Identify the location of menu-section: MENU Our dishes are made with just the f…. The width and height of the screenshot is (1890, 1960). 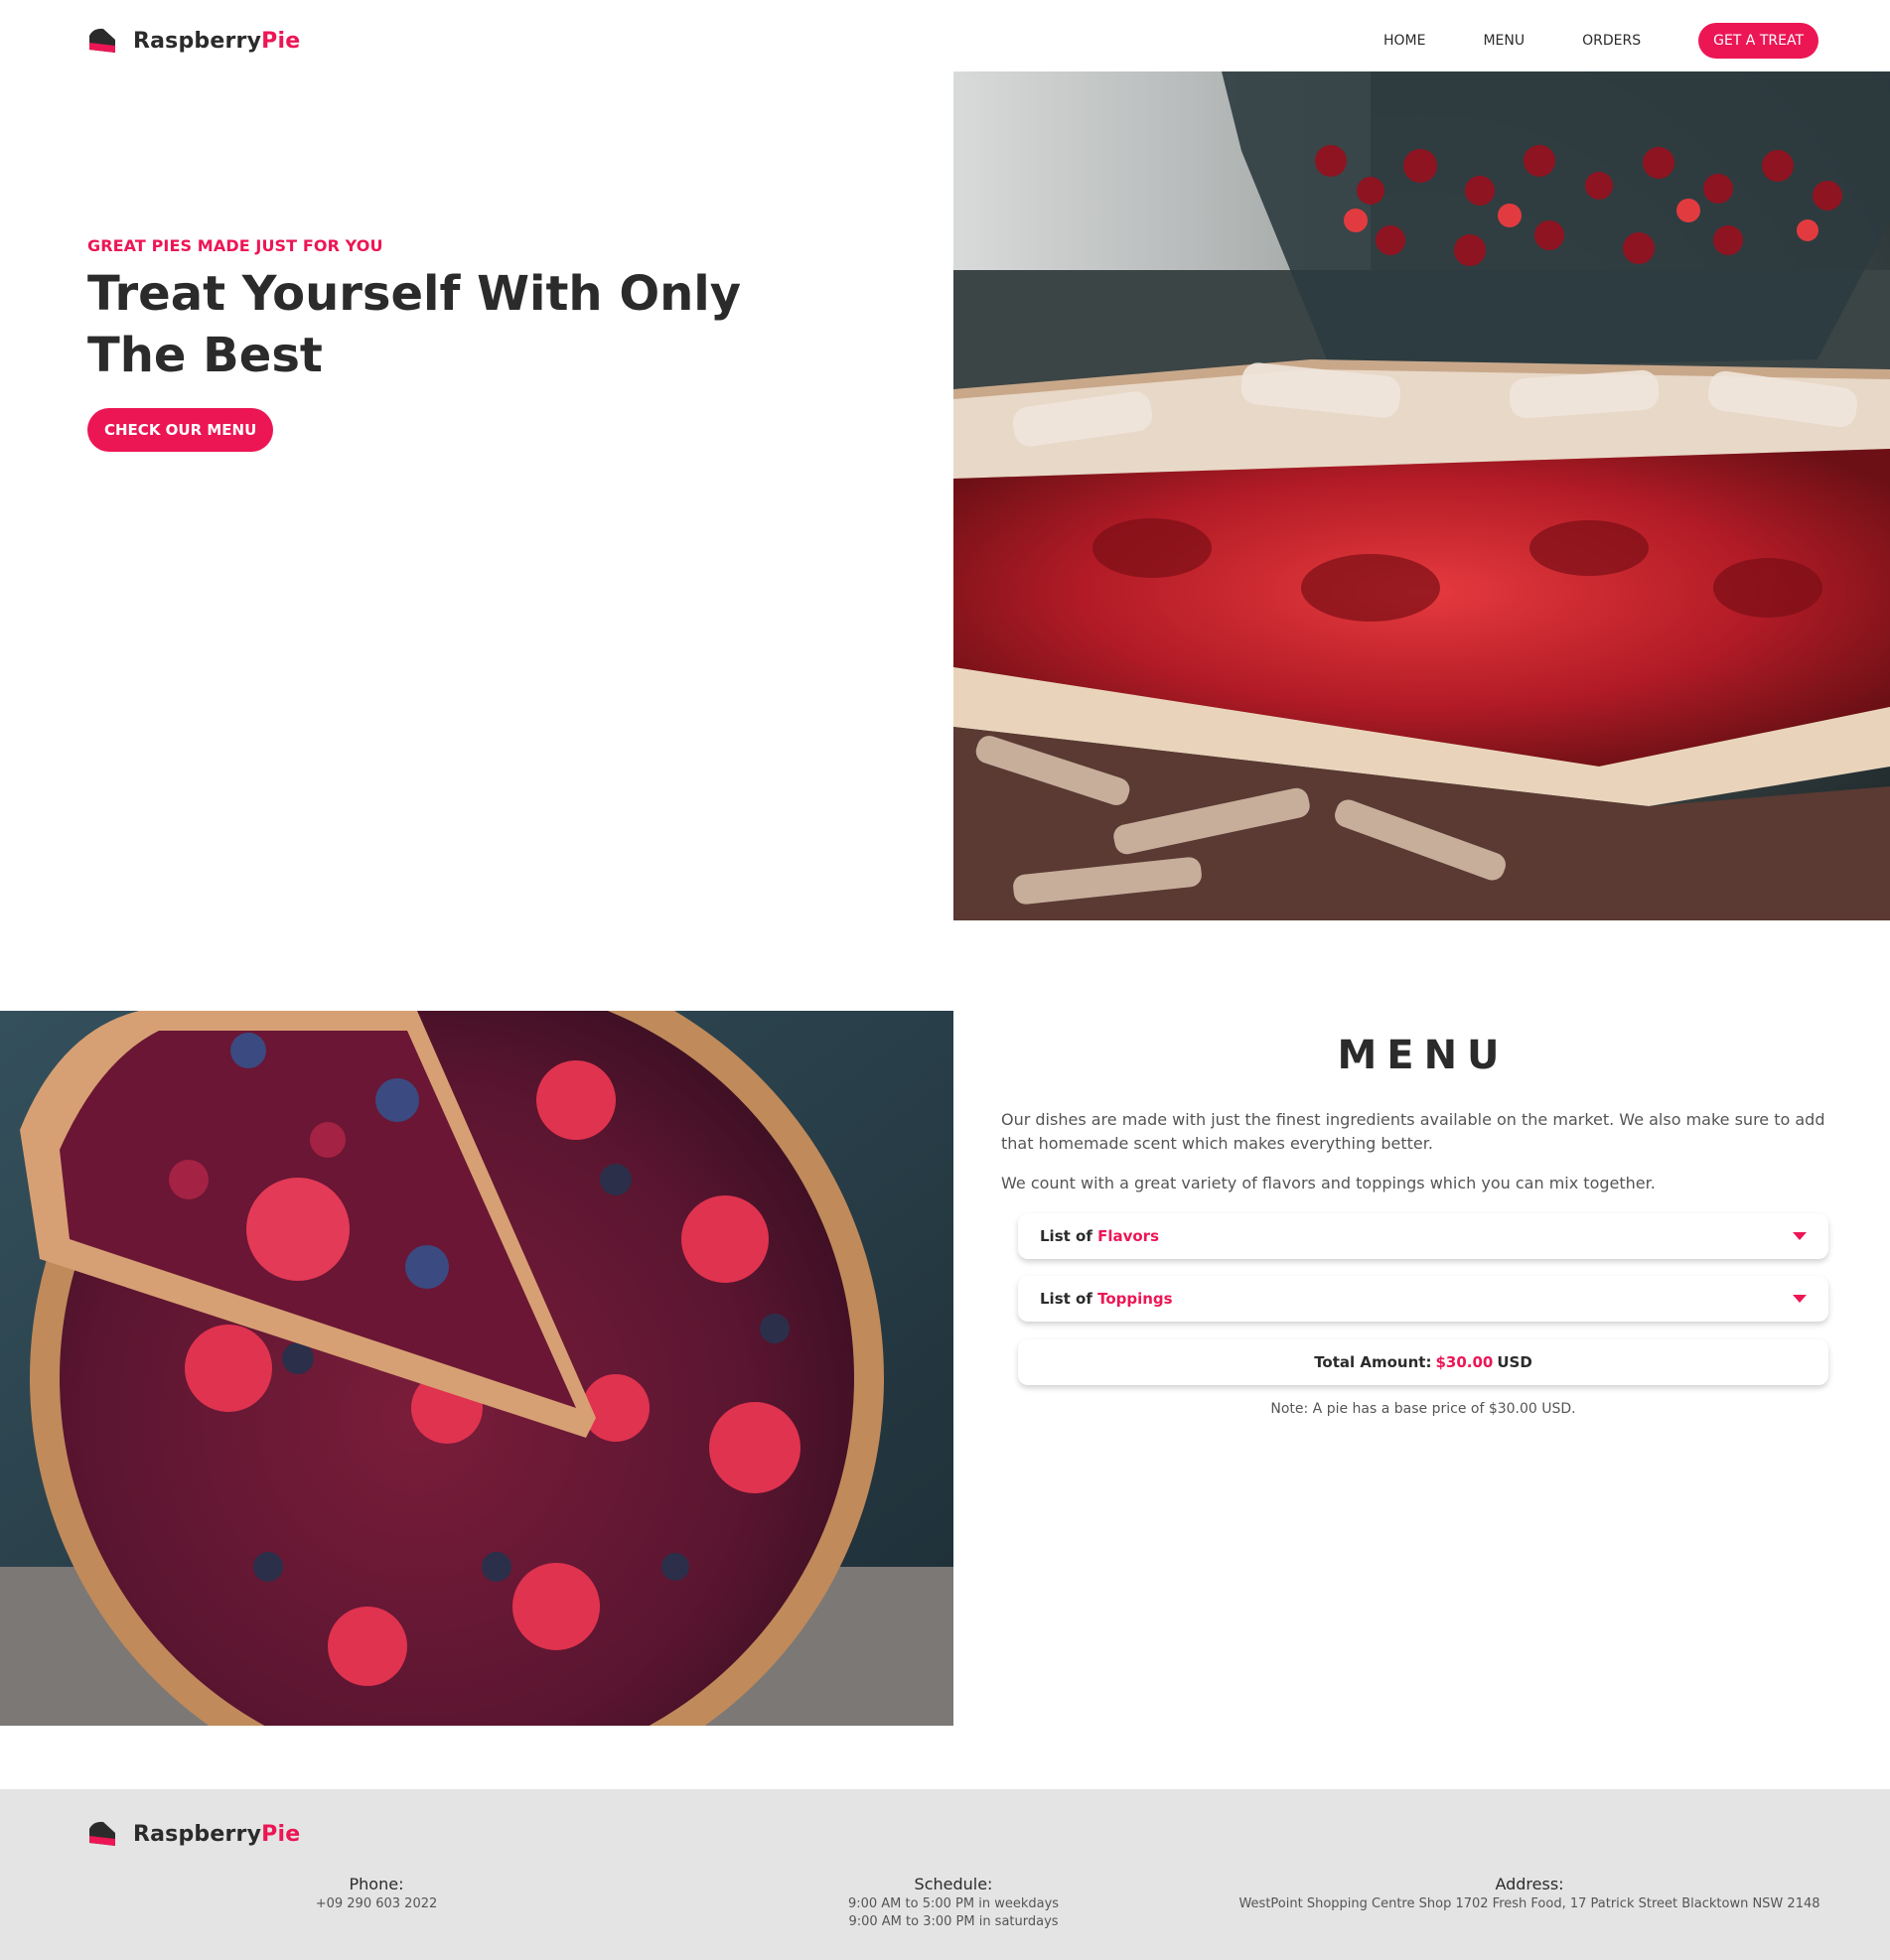
(1423, 1225).